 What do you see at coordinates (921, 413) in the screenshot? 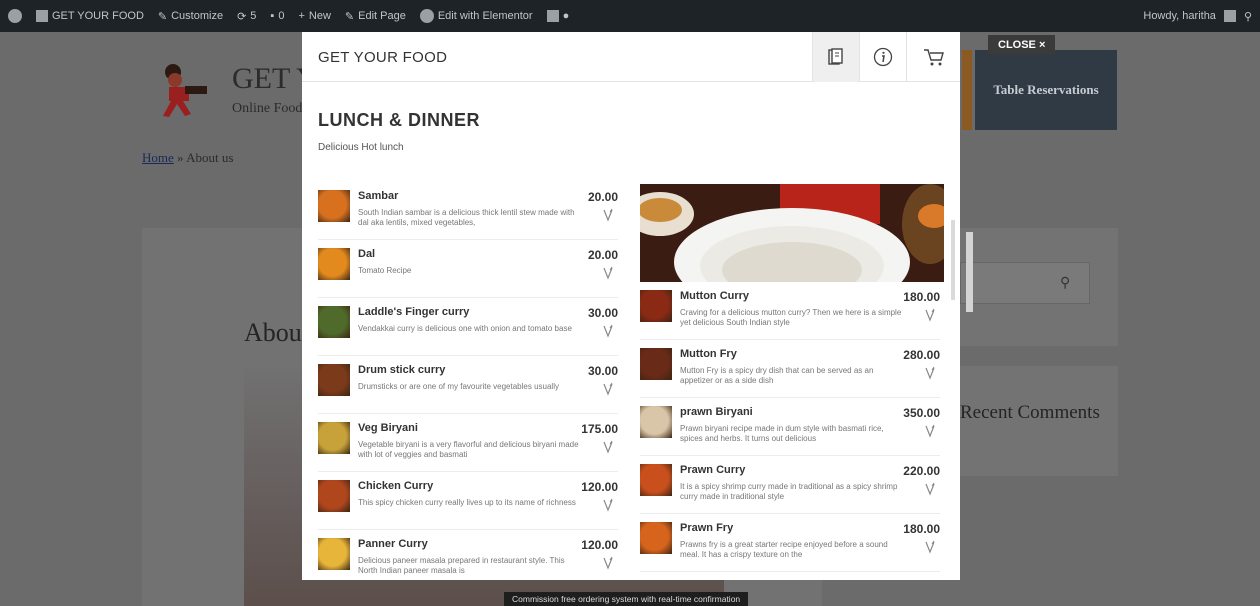
I see `item-price: 350.00` at bounding box center [921, 413].